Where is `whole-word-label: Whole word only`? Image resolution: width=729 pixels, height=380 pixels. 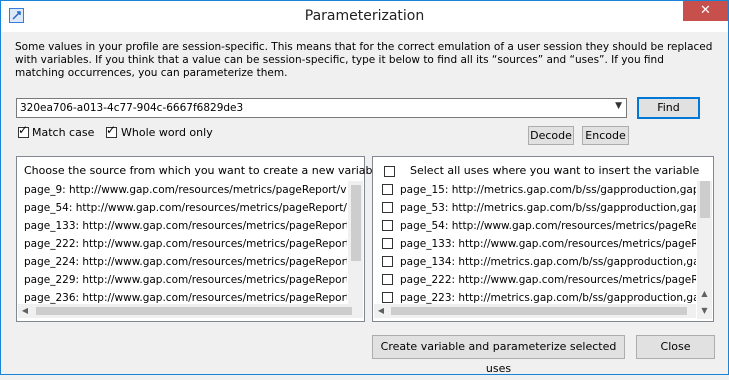 whole-word-label: Whole word only is located at coordinates (167, 132).